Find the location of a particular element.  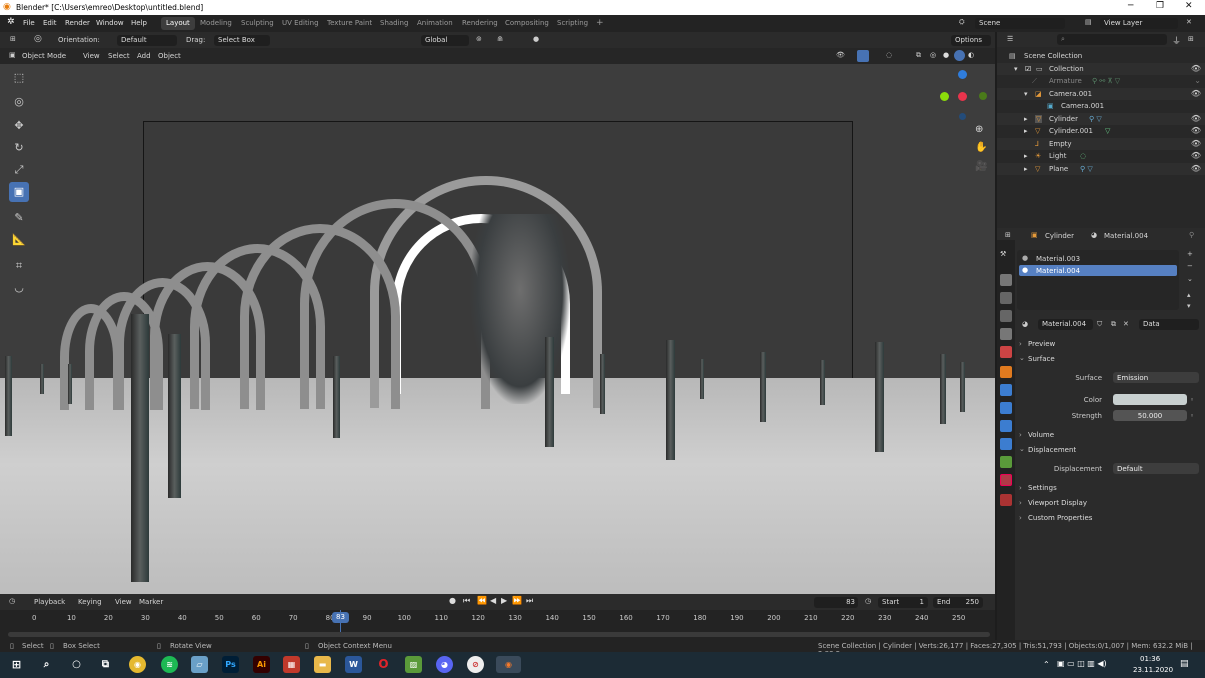

navigation-gizmo is located at coordinates (964, 95).